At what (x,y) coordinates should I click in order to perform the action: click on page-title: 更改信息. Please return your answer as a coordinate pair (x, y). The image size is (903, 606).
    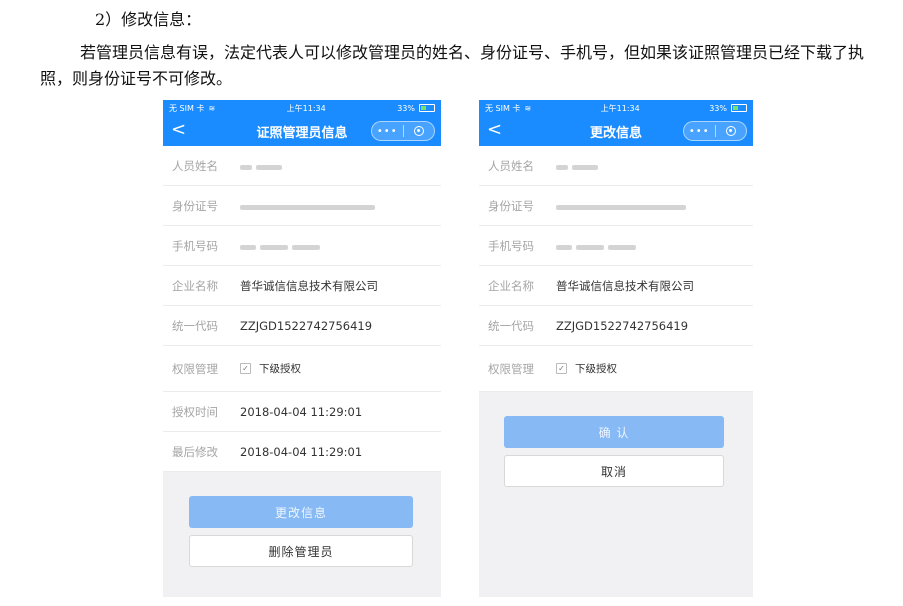
    Looking at the image, I should click on (615, 133).